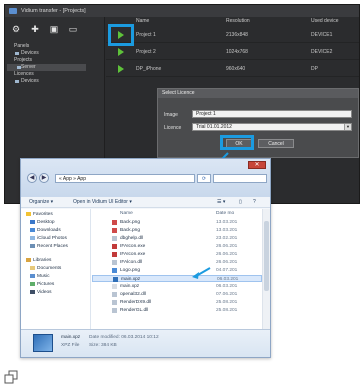  What do you see at coordinates (49, 246) in the screenshot?
I see `nav-recent-places: Recent Places` at bounding box center [49, 246].